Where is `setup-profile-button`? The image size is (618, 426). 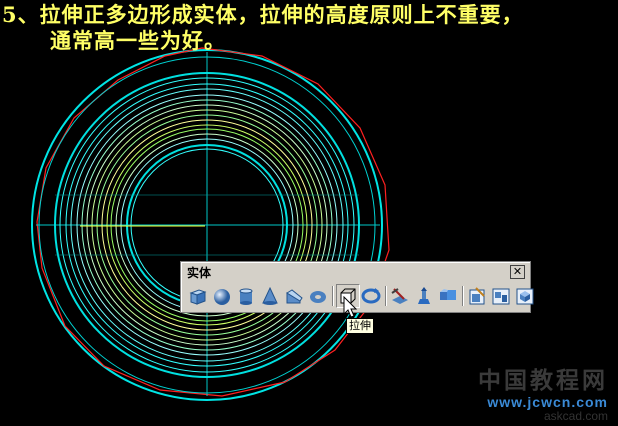 setup-profile-button is located at coordinates (525, 296).